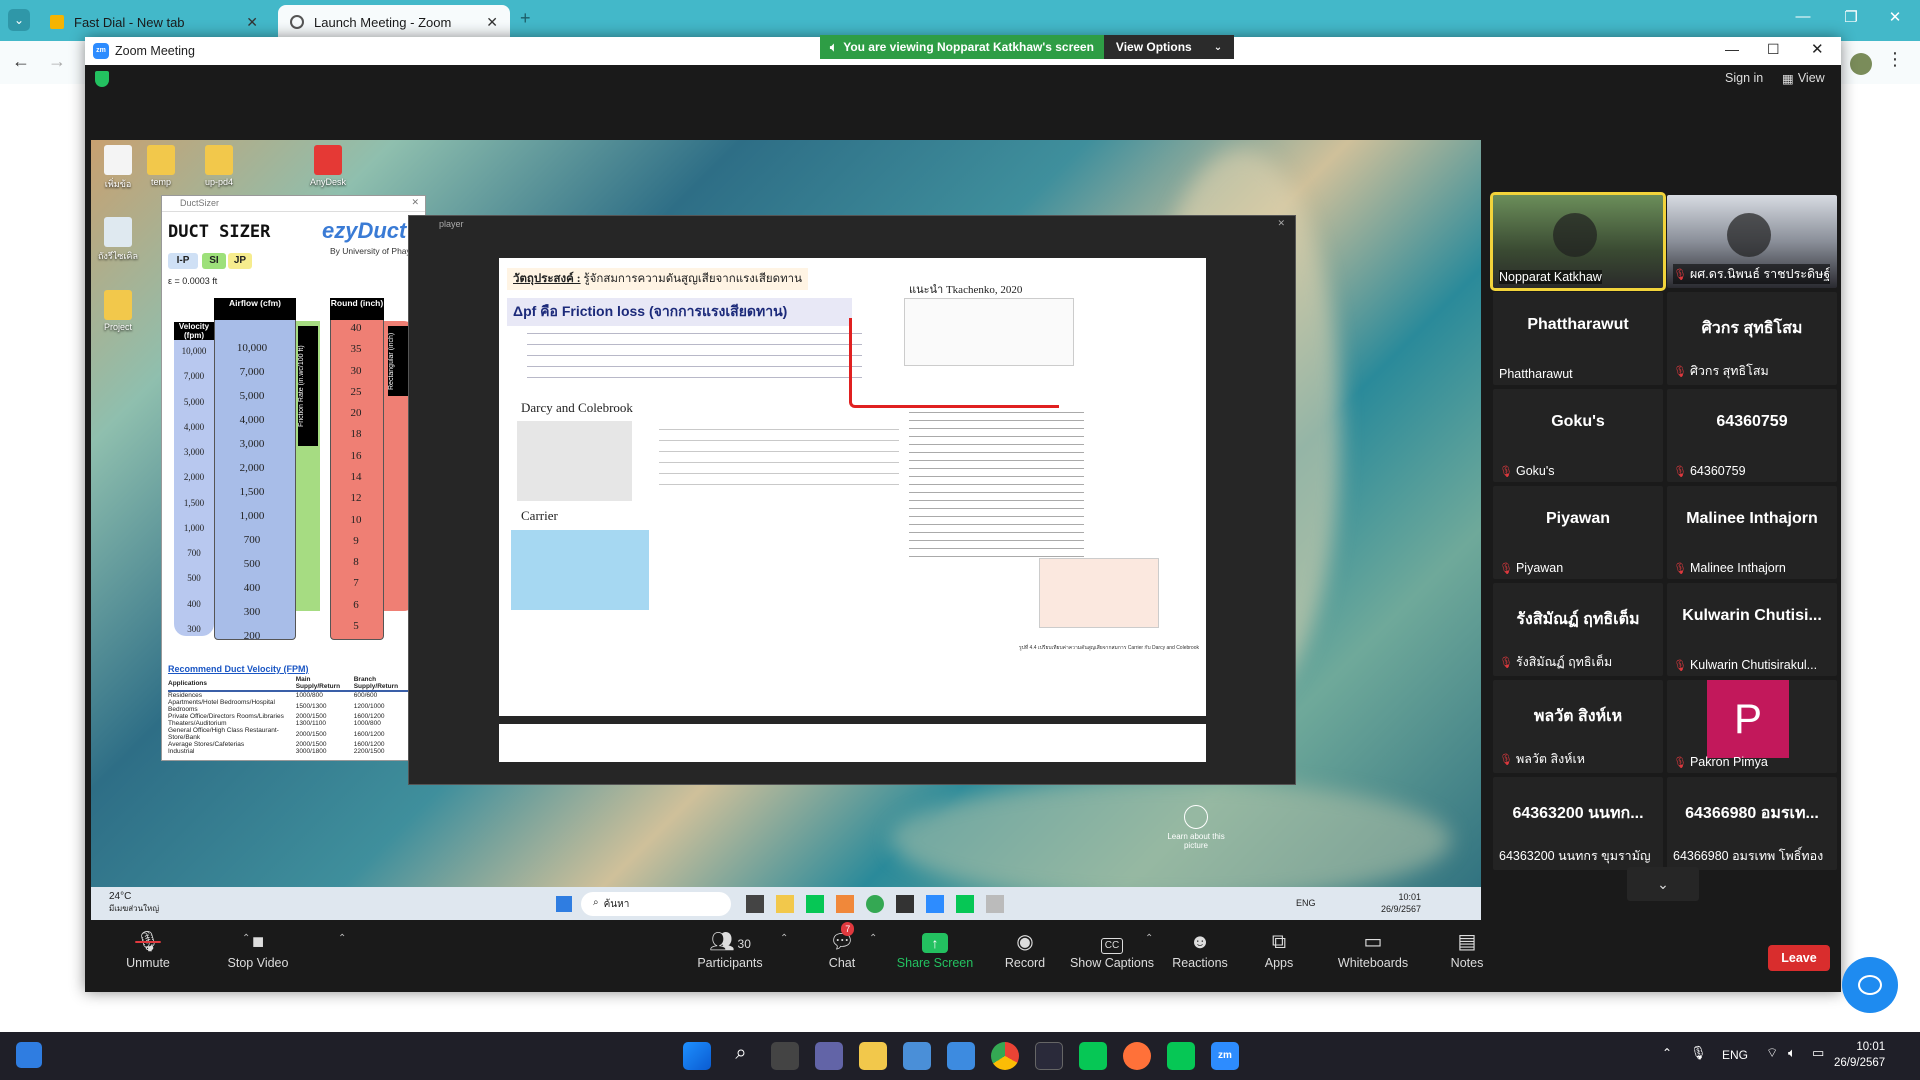 Image resolution: width=1920 pixels, height=1080 pixels. I want to click on view-options-button: View Options ⌄, so click(1169, 47).